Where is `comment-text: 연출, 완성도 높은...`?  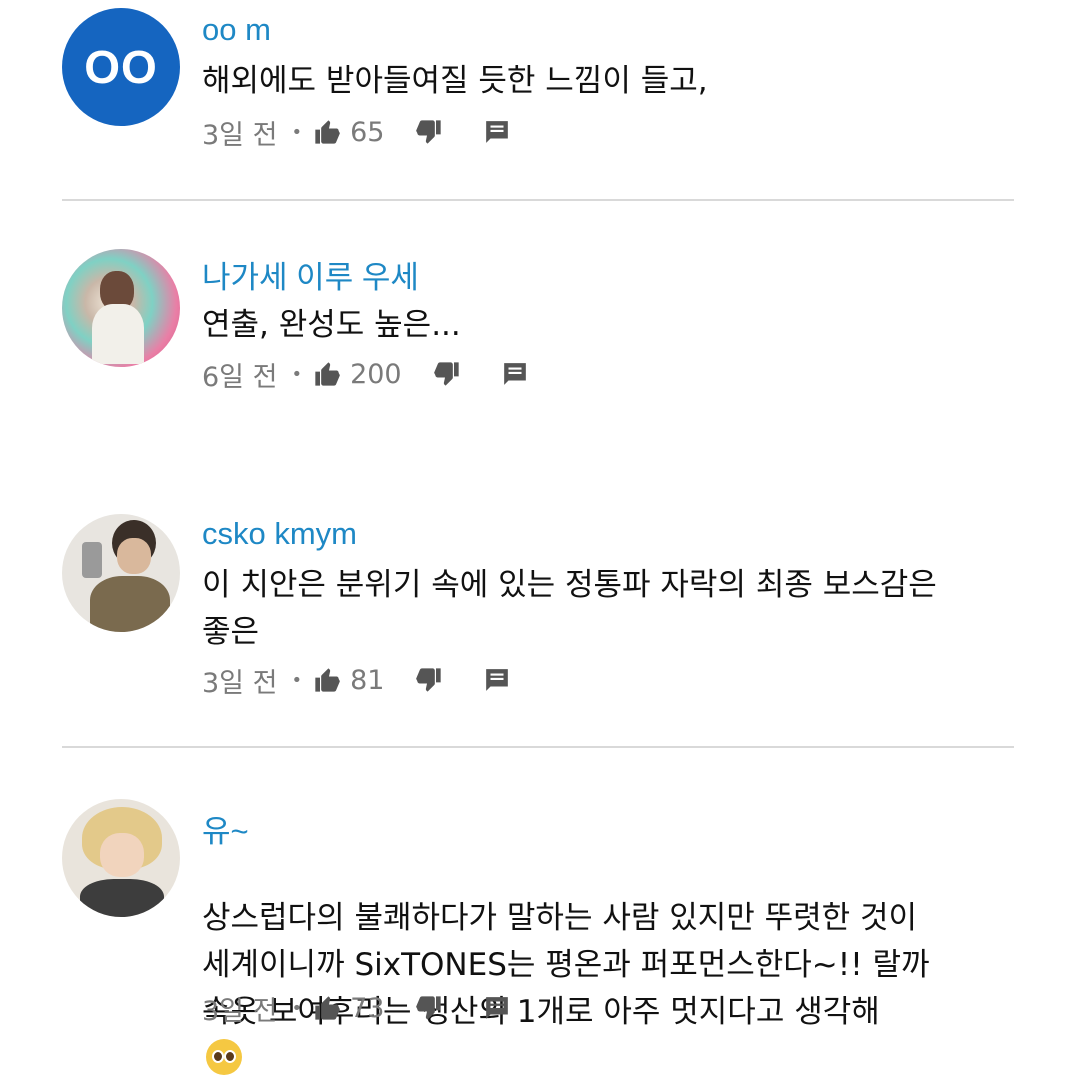 comment-text: 연출, 완성도 높은... is located at coordinates (331, 325).